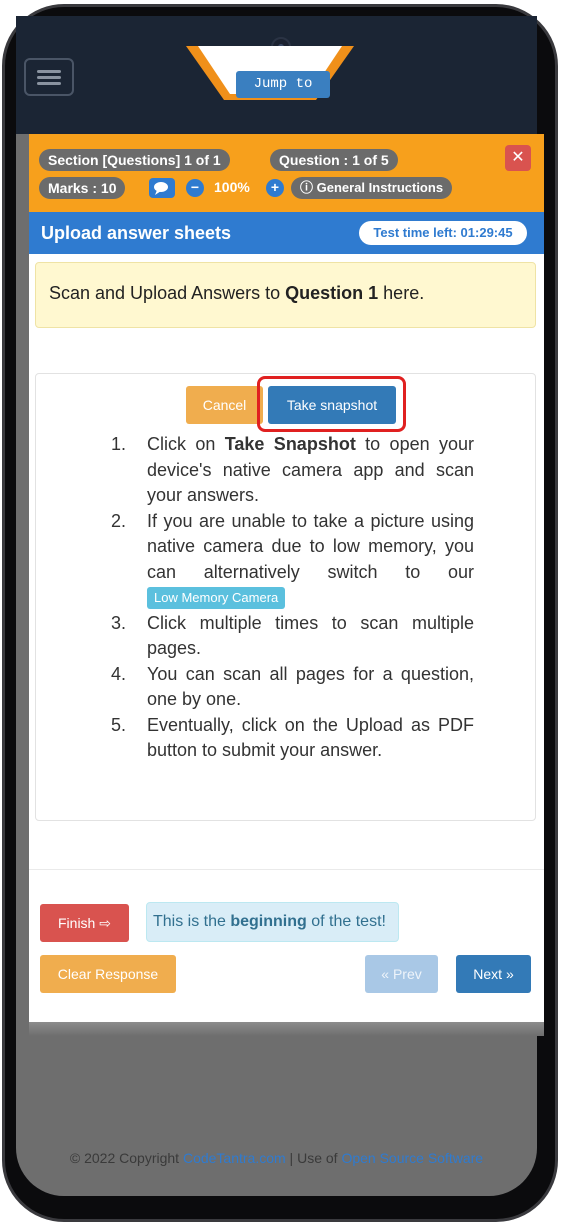 This screenshot has height=1225, width=561. Describe the element at coordinates (272, 922) in the screenshot. I see `test-position-note: This is the beginning of the test!` at that location.